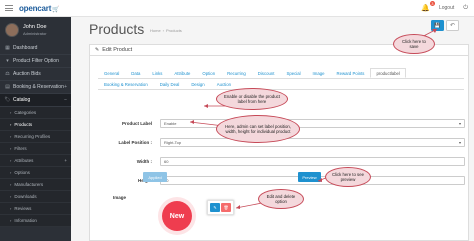 The image size is (474, 241). I want to click on tab-auction: Auction, so click(224, 84).